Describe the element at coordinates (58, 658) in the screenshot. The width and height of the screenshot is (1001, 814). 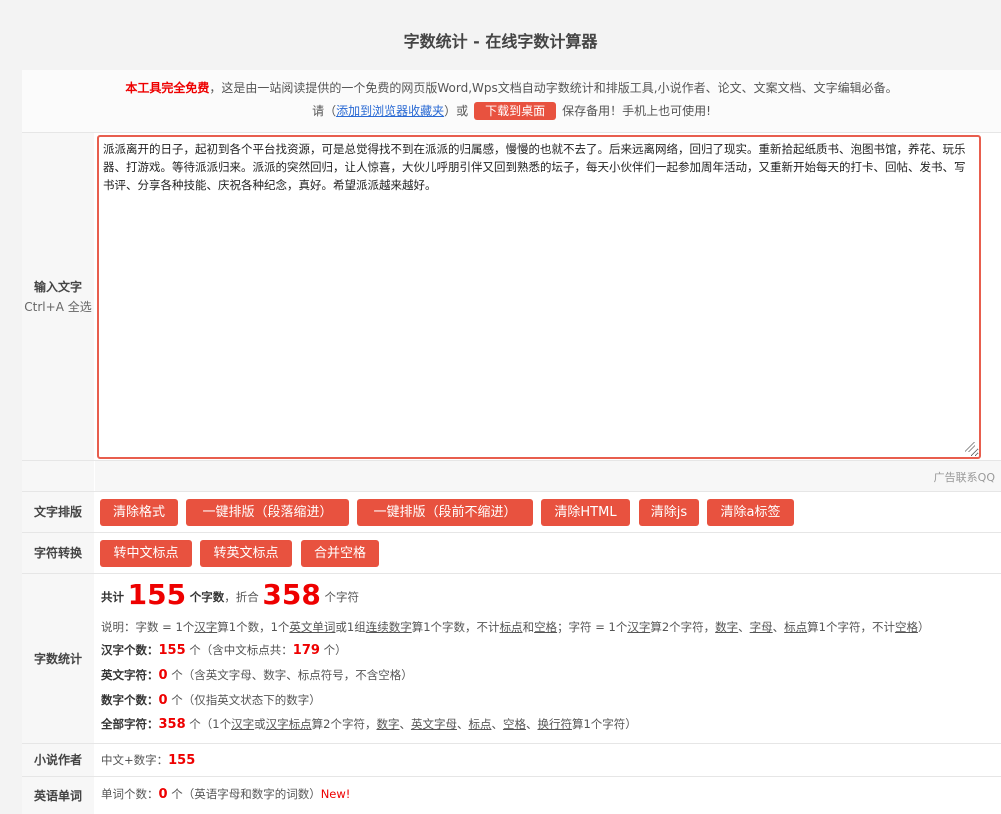
I see `stats-label: 字数统计` at that location.